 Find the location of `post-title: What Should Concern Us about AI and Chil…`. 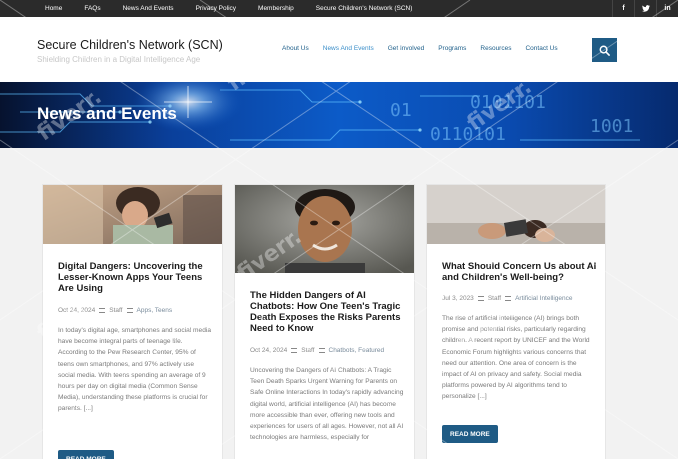

post-title: What Should Concern Us about AI and Chil… is located at coordinates (519, 272).